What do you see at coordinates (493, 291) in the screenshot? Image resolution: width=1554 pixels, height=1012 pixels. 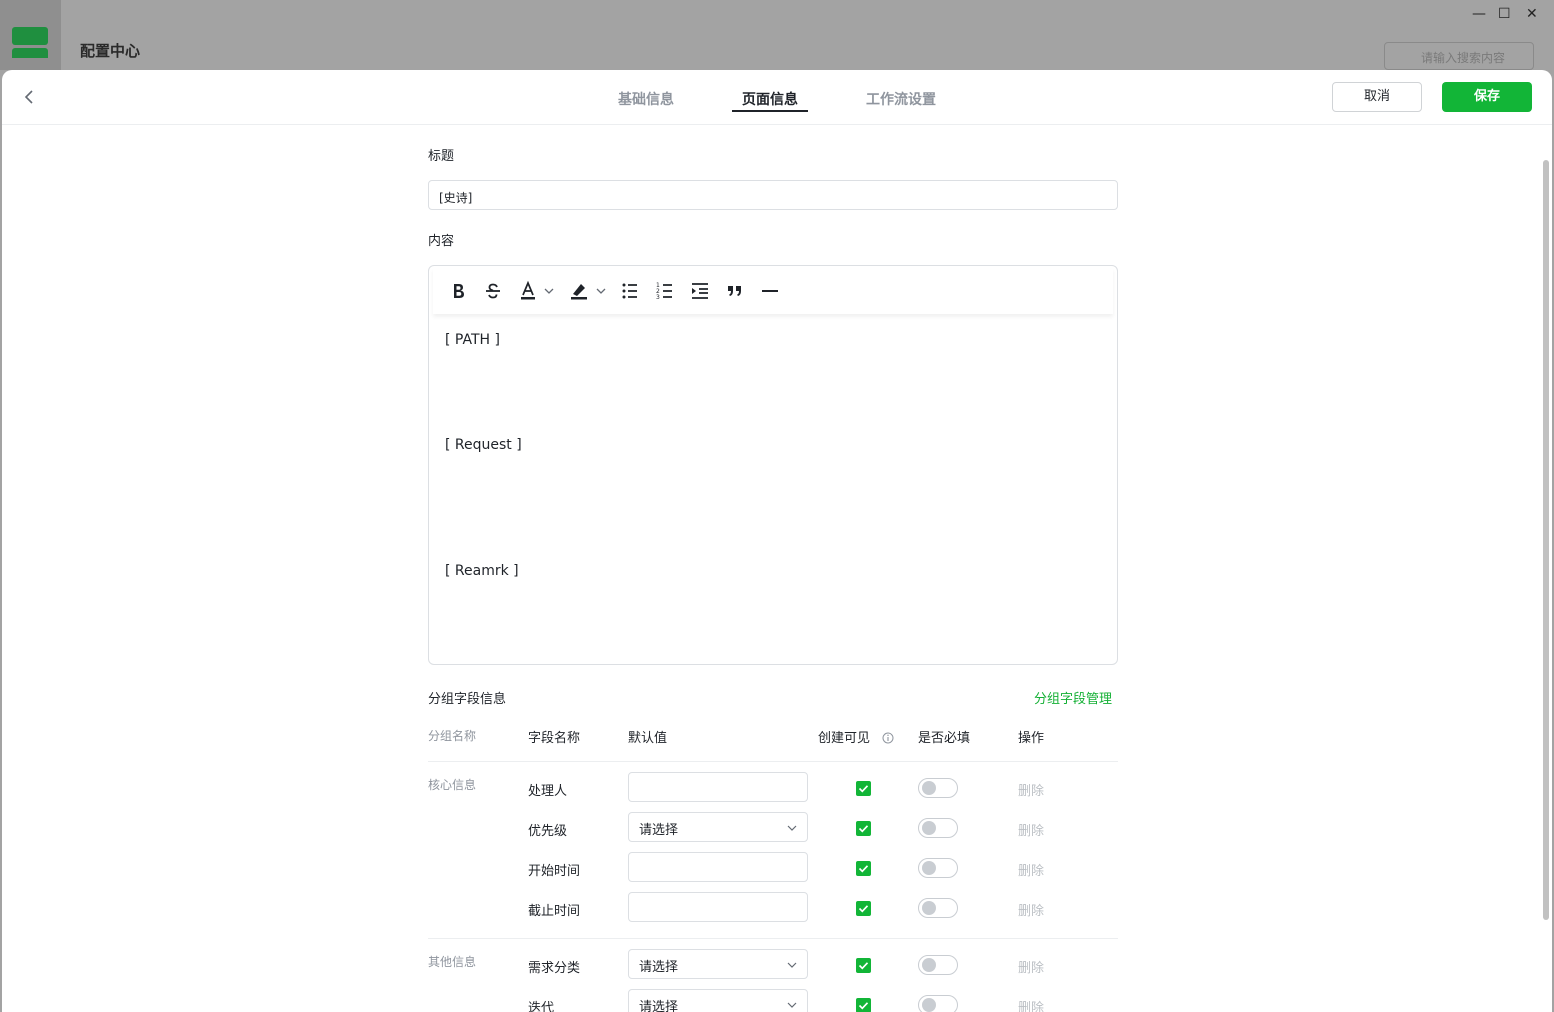 I see `strikethrough-icon` at bounding box center [493, 291].